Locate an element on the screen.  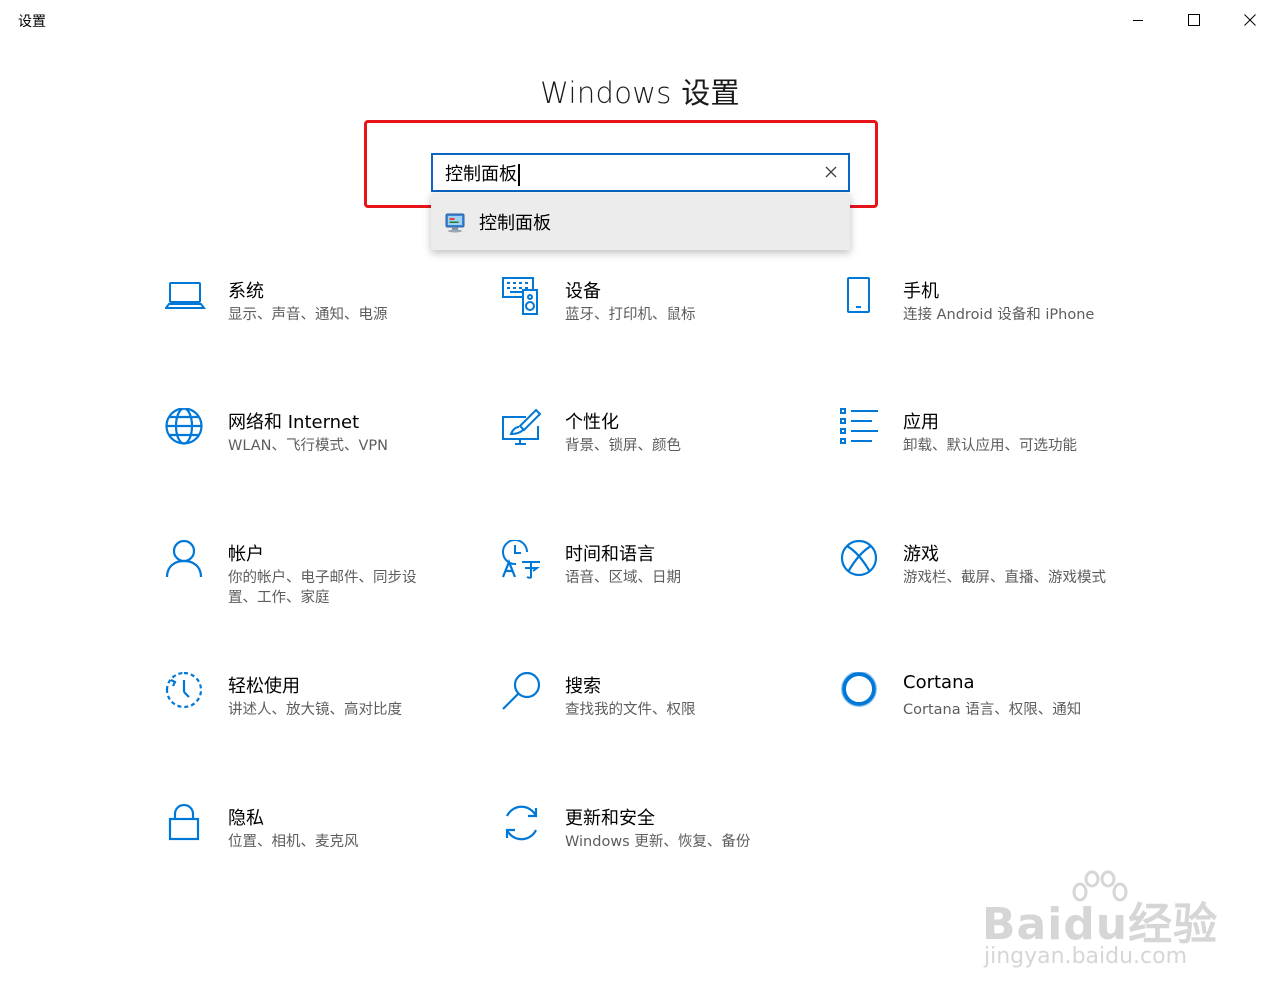
tile-update-security: 更新和安全 Windows 更新、恢复、备份 is located at coordinates (652, 849).